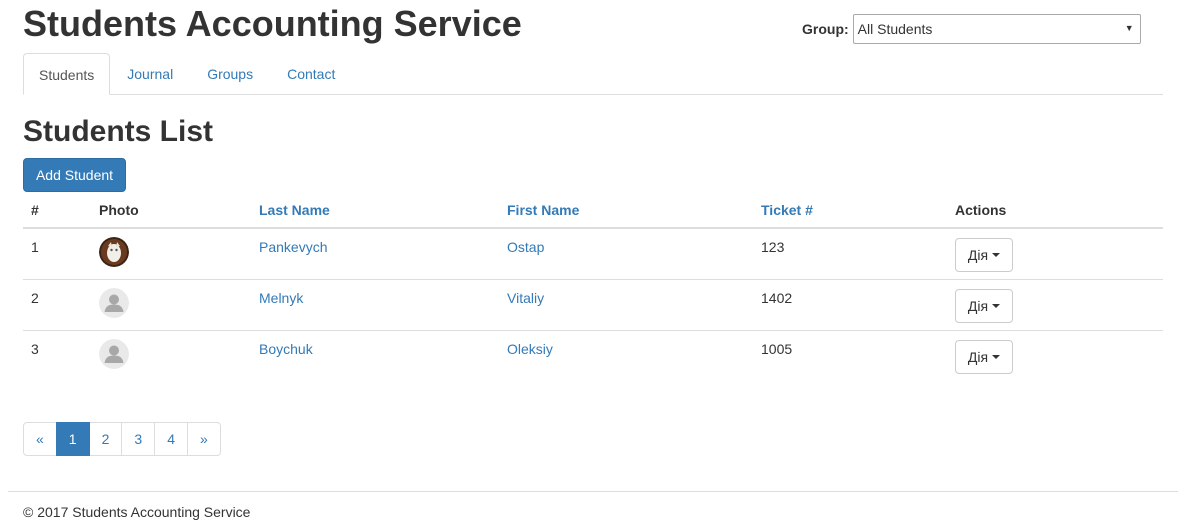 This screenshot has height=530, width=1185. What do you see at coordinates (1129, 28) in the screenshot?
I see `dropdown-arrow-icon: ▼` at bounding box center [1129, 28].